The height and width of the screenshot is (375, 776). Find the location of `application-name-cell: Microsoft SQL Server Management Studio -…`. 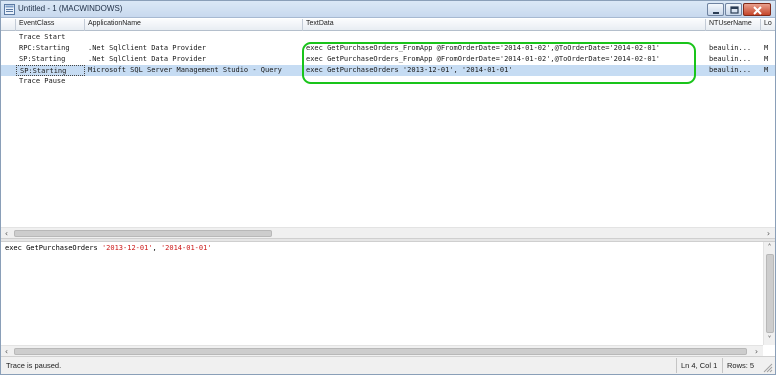

application-name-cell: Microsoft SQL Server Management Studio -… is located at coordinates (185, 70).